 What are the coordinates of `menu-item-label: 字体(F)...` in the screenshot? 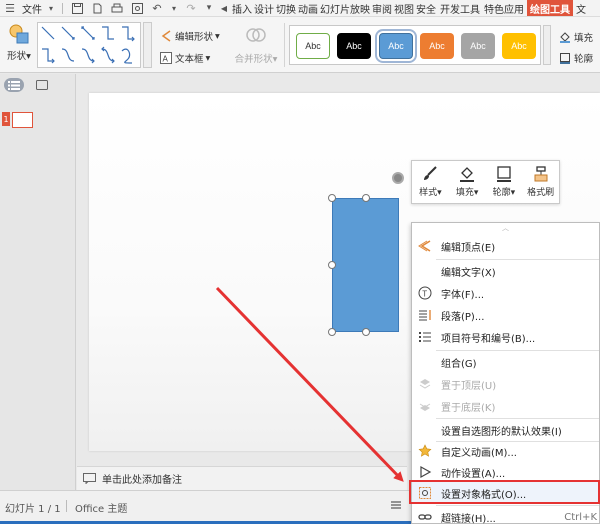 It's located at (463, 295).